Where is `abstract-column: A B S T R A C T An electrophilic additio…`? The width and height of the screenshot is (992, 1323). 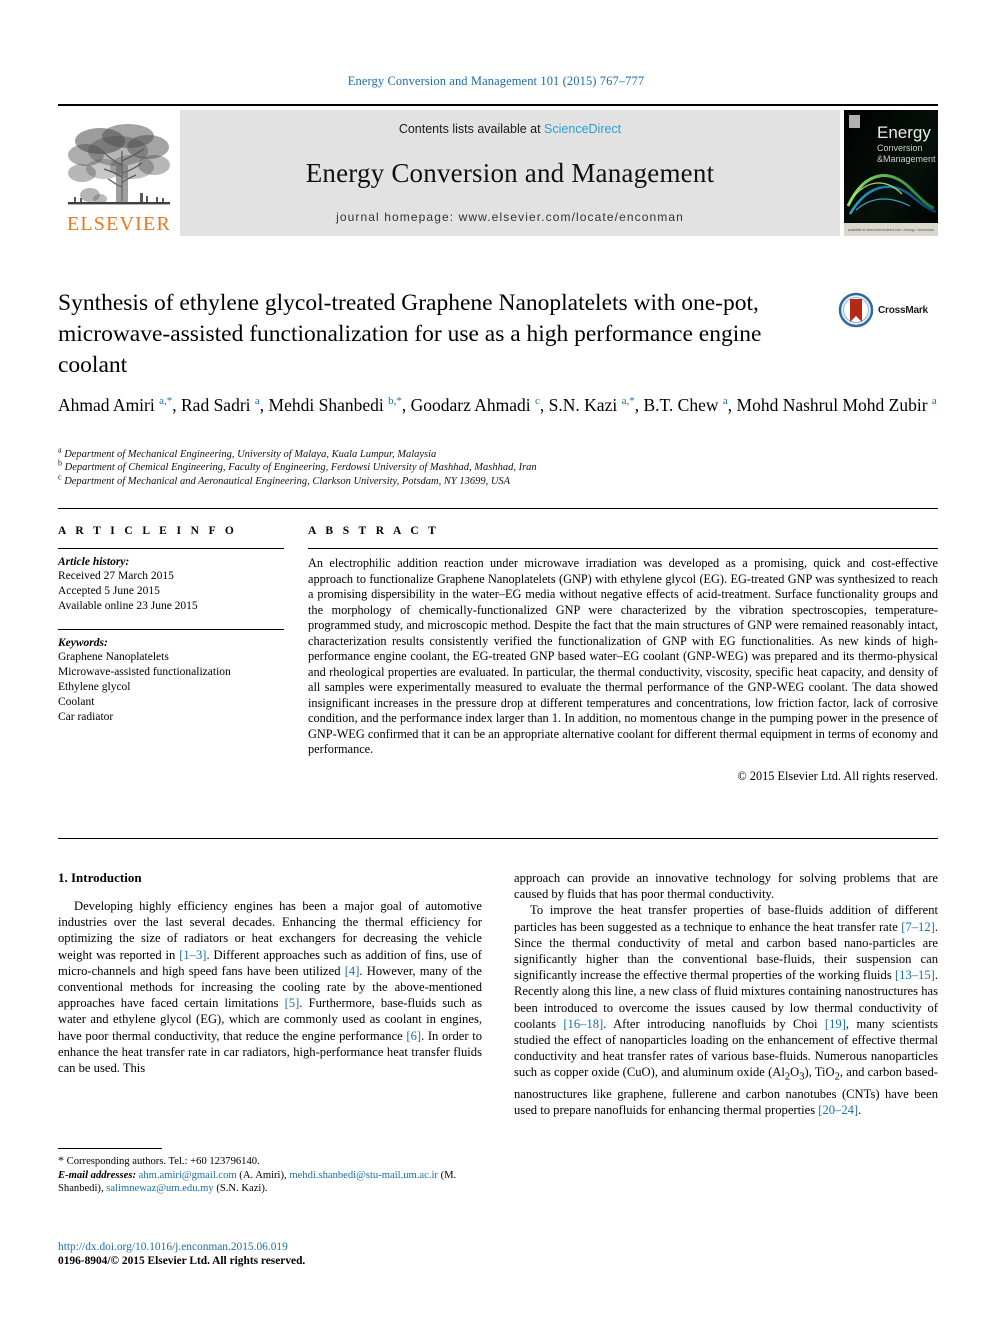
abstract-column: A B S T R A C T An electrophilic additio… is located at coordinates (623, 654).